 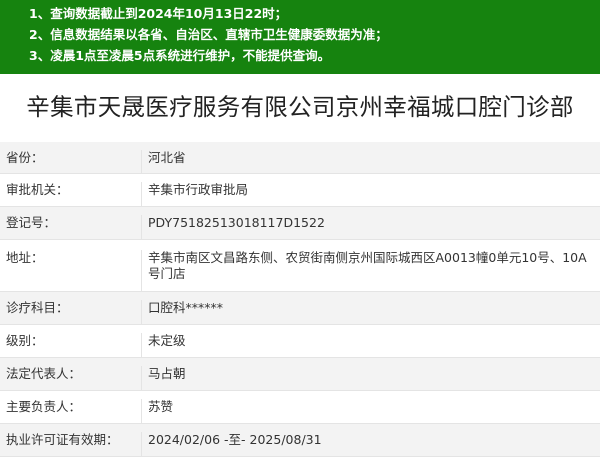 I want to click on row-license-validity: 执业许可证有效期： 2024/02/06 -至- 2025/08/31, so click(x=300, y=440).